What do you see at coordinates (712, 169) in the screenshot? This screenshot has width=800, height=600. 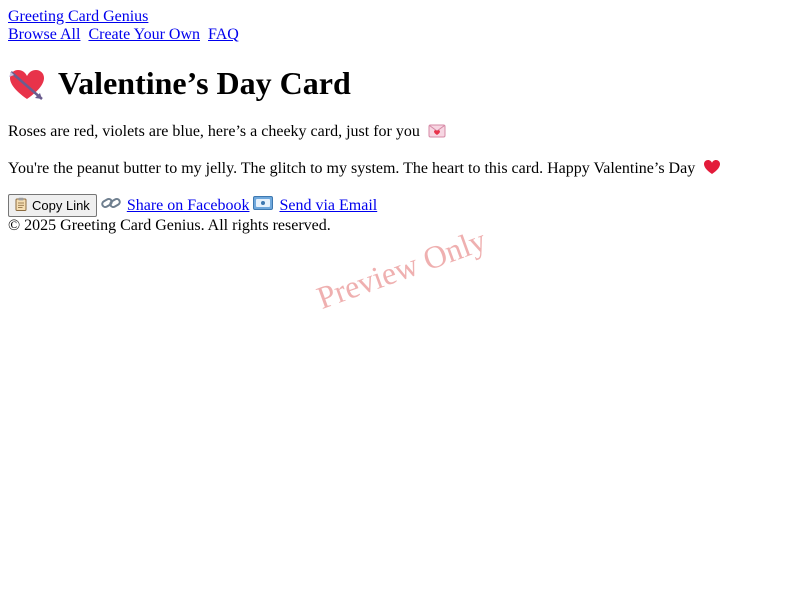 I see `red-heart-icon` at bounding box center [712, 169].